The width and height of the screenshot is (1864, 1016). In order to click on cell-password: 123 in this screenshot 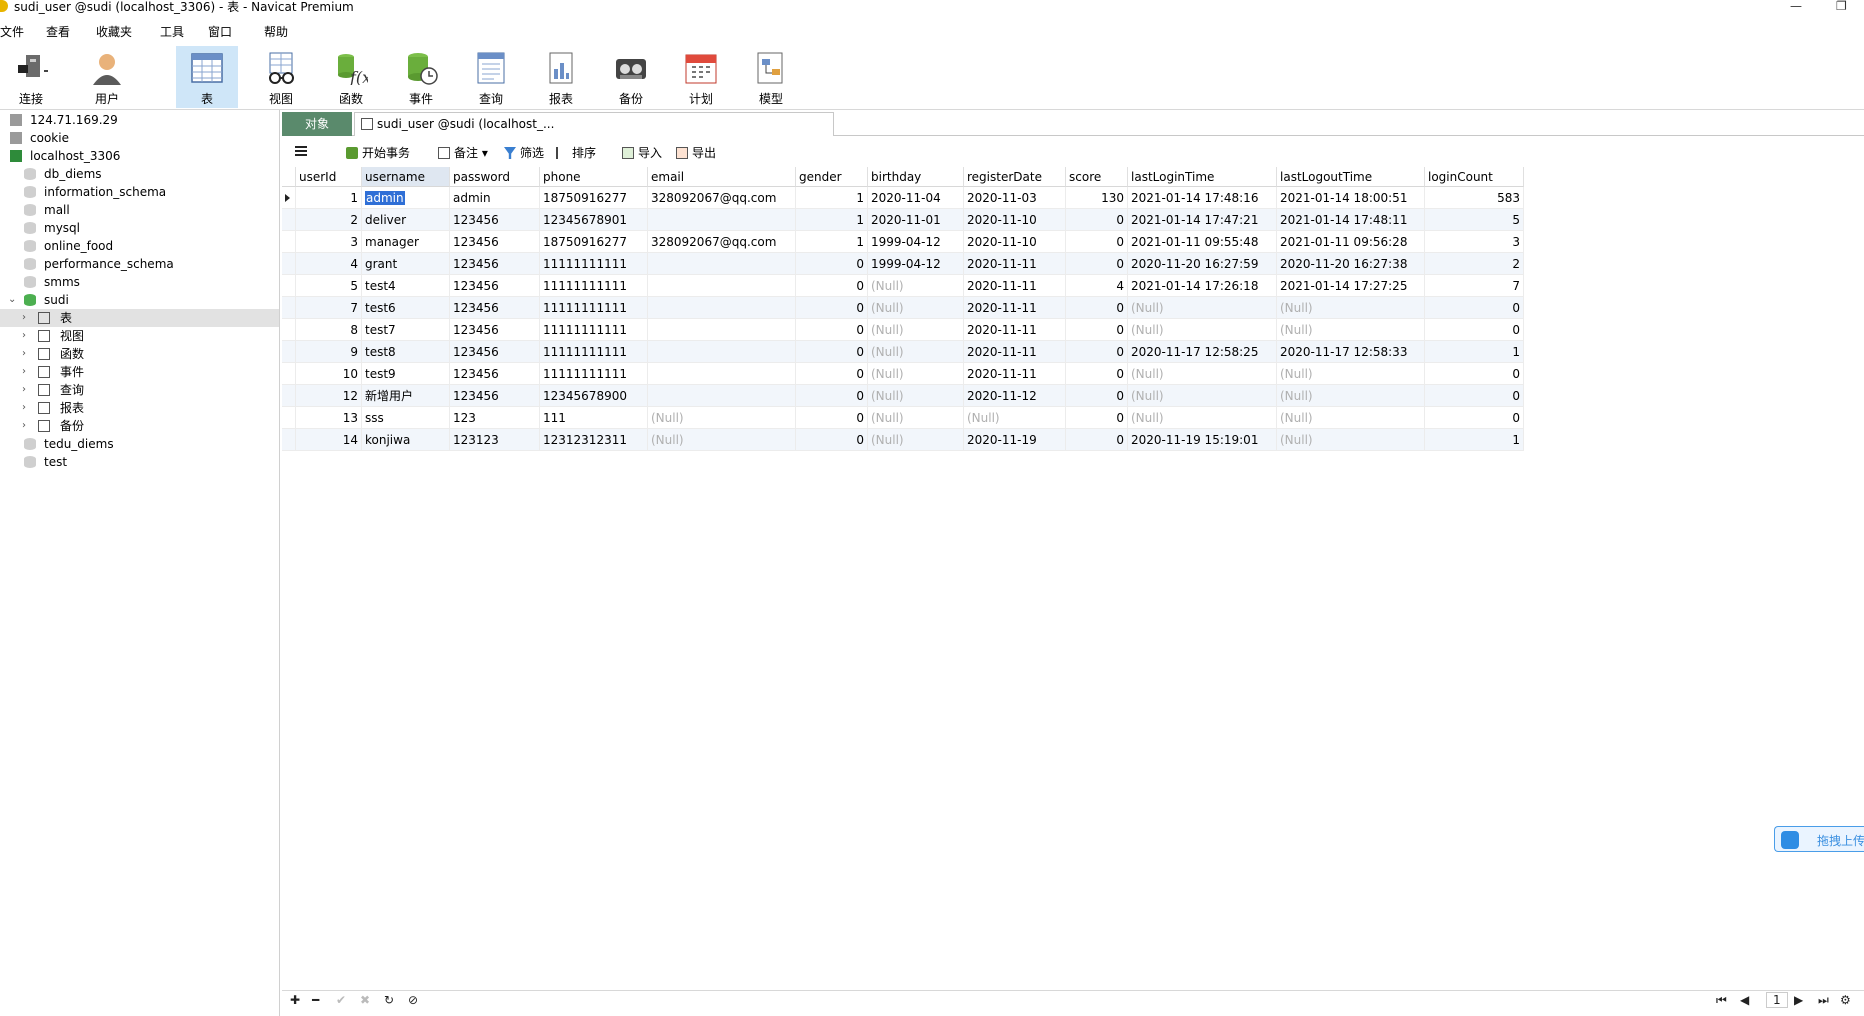, I will do `click(495, 418)`.